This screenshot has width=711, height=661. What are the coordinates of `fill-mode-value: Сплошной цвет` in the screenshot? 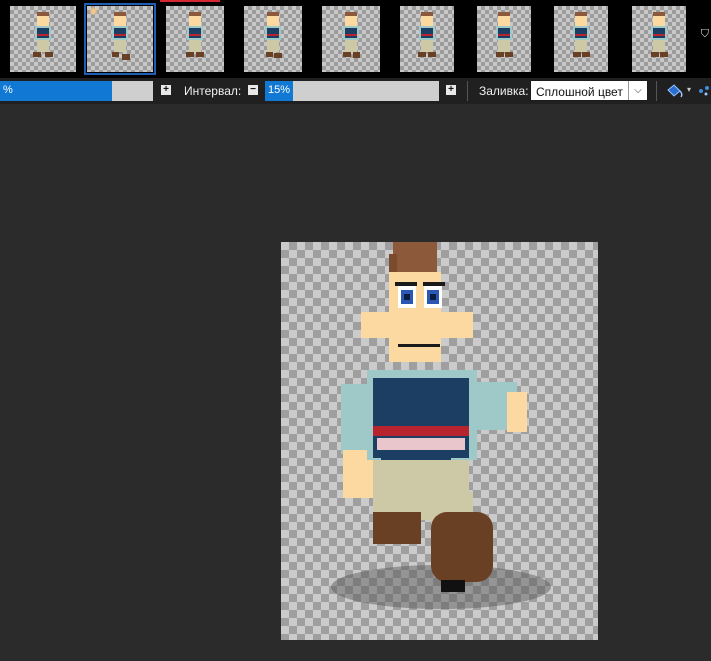 It's located at (579, 92).